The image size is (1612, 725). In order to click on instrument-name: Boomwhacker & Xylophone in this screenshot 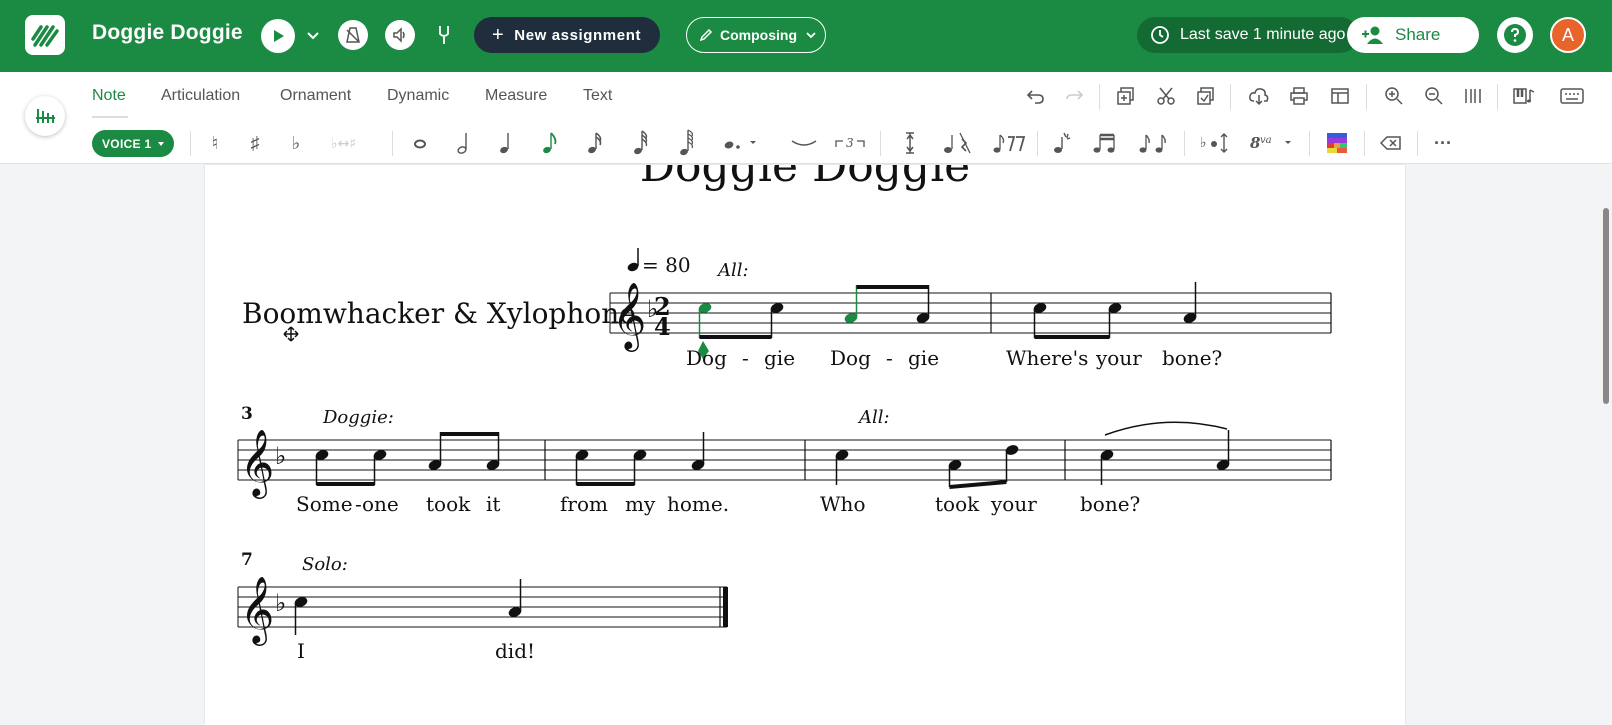, I will do `click(439, 313)`.